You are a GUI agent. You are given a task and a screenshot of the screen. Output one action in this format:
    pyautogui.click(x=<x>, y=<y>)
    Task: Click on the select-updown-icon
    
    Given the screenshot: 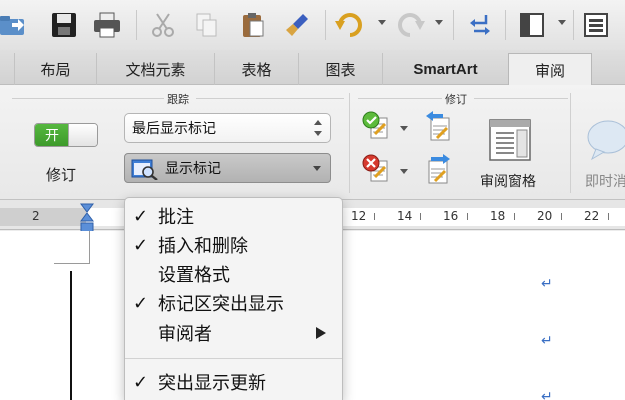 What is the action you would take?
    pyautogui.click(x=318, y=128)
    